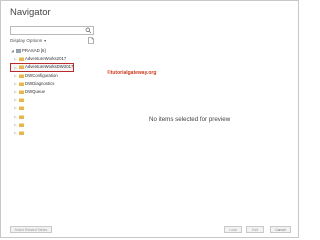 The height and width of the screenshot is (240, 320). I want to click on tree-item-database: ▷ DWConfiguration, so click(54, 76).